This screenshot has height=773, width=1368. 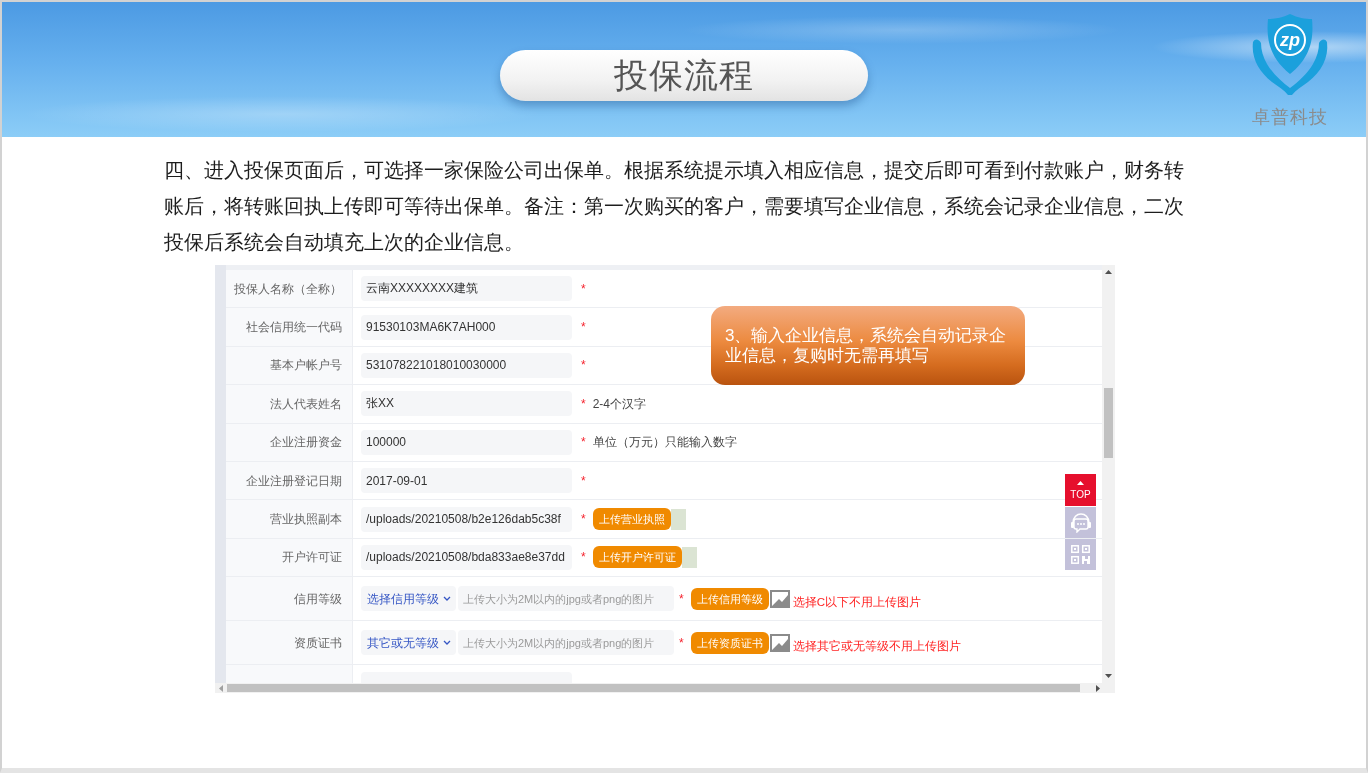 What do you see at coordinates (408, 643) in the screenshot?
I see `grade-select: 其它或无等级` at bounding box center [408, 643].